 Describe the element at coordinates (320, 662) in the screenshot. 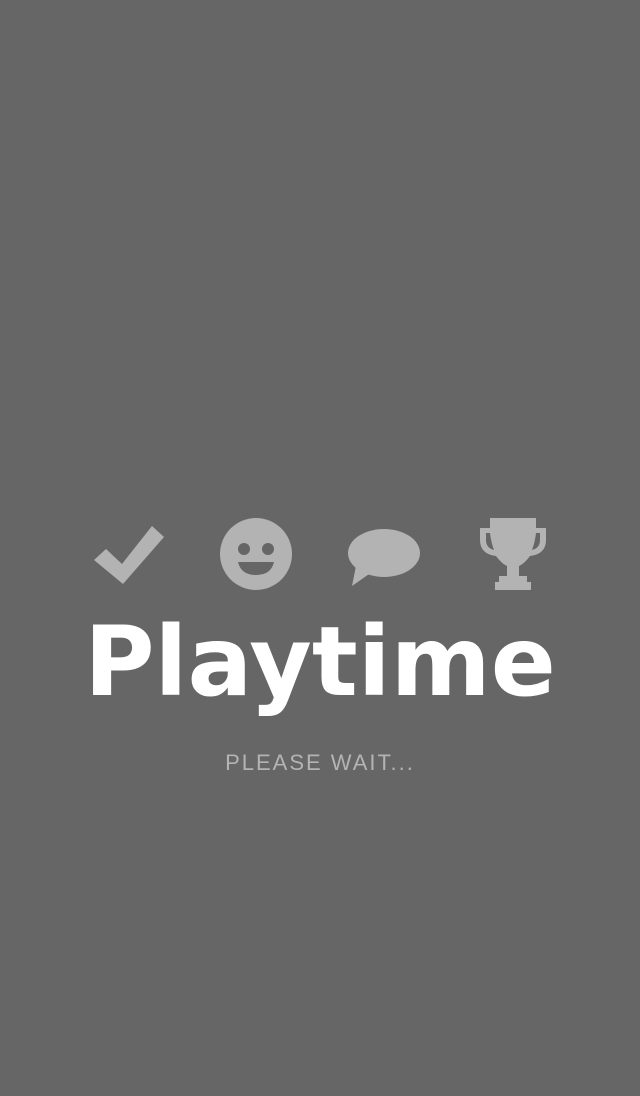

I see `app-title: Playtime` at that location.